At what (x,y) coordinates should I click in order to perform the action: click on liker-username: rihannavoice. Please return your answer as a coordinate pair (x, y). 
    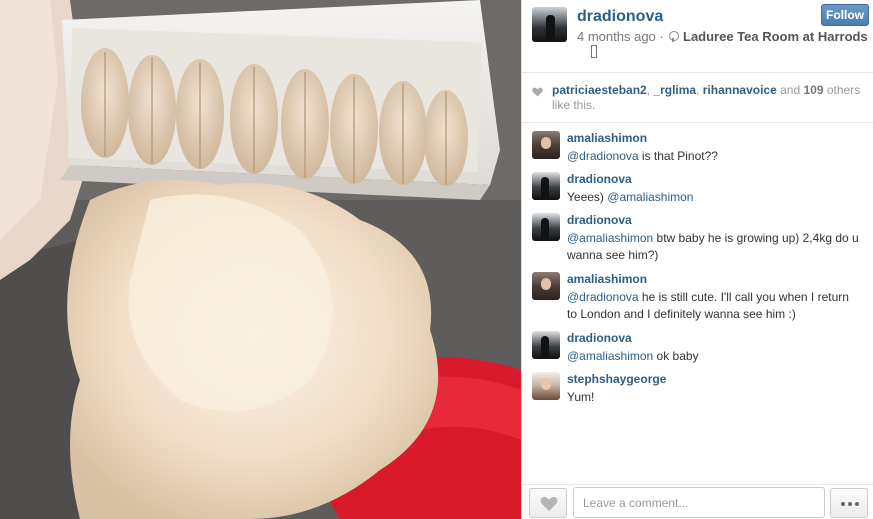
    Looking at the image, I should click on (740, 90).